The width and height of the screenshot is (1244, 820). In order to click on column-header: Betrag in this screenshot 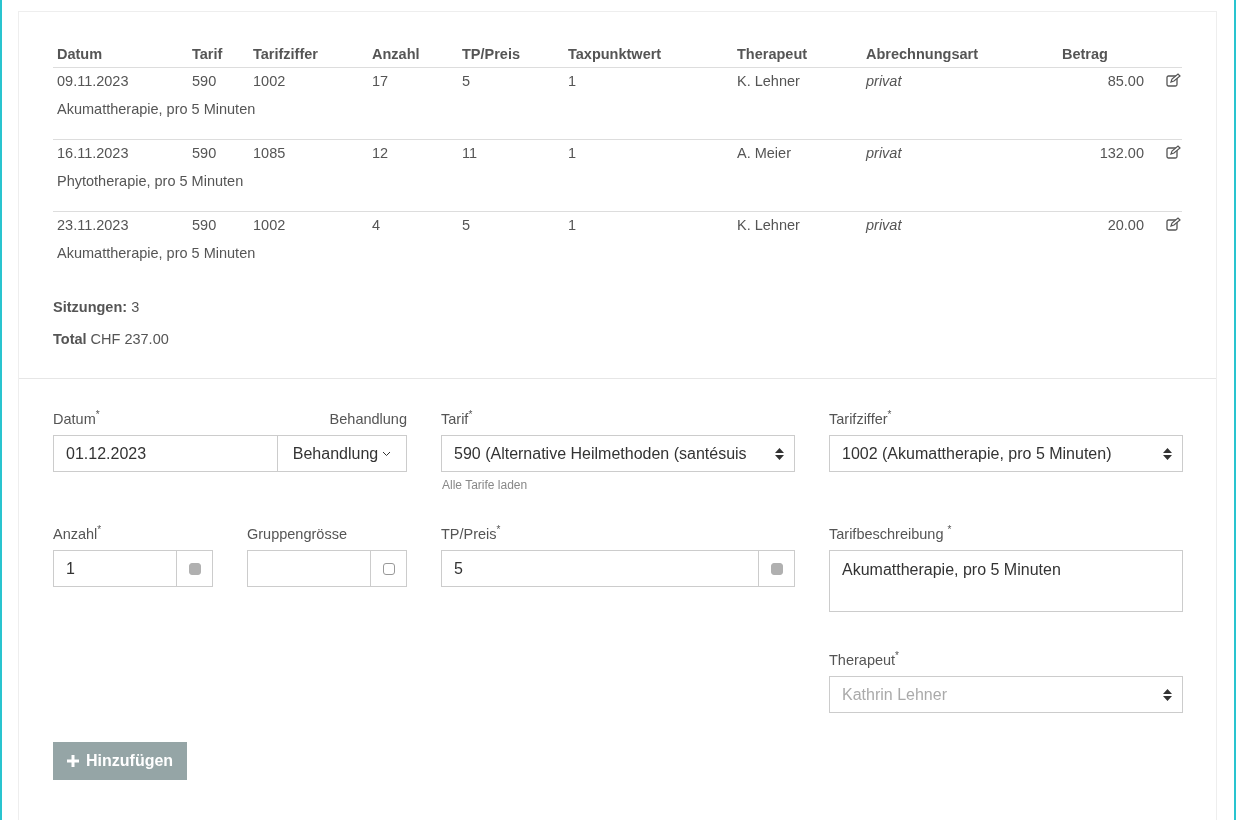, I will do `click(1085, 54)`.